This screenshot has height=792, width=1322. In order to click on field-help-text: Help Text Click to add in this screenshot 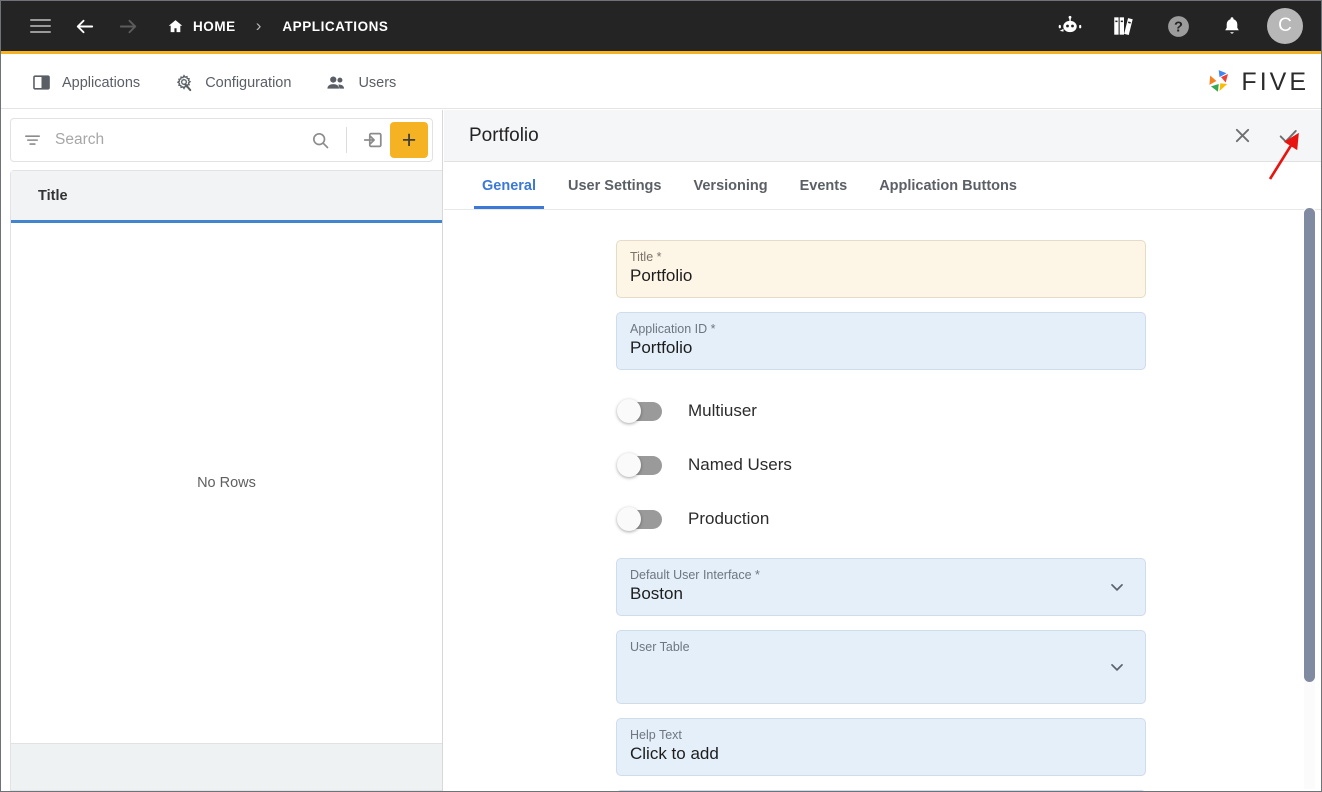, I will do `click(881, 747)`.